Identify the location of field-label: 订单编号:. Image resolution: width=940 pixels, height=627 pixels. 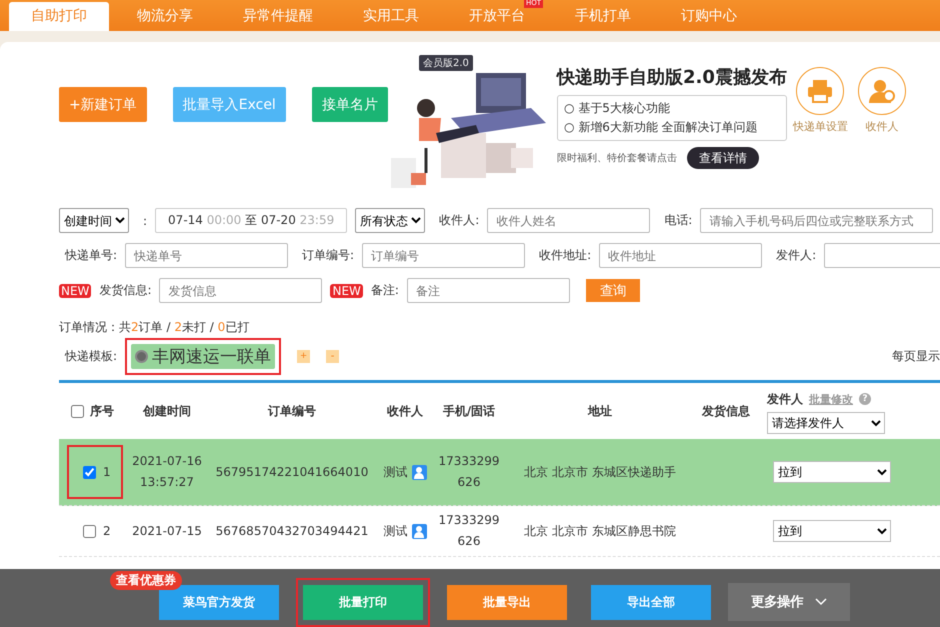
(328, 255).